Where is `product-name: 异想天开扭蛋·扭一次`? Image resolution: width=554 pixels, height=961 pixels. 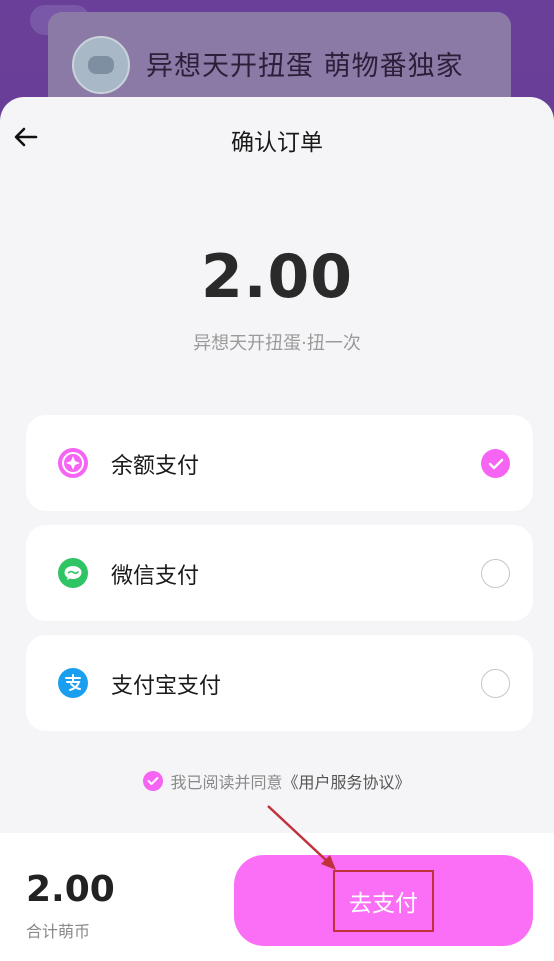 product-name: 异想天开扭蛋·扭一次 is located at coordinates (277, 343).